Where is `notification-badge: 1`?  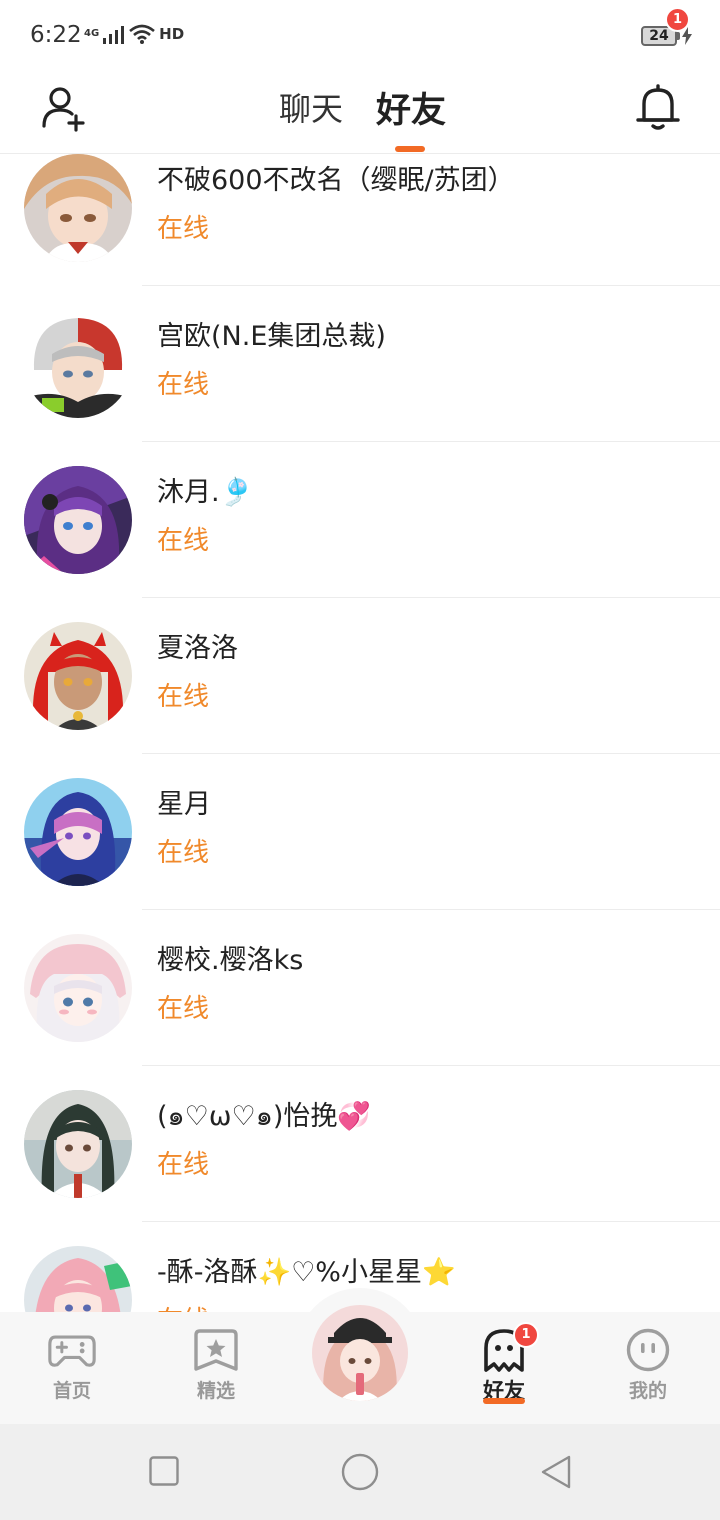
notification-badge: 1 is located at coordinates (677, 19).